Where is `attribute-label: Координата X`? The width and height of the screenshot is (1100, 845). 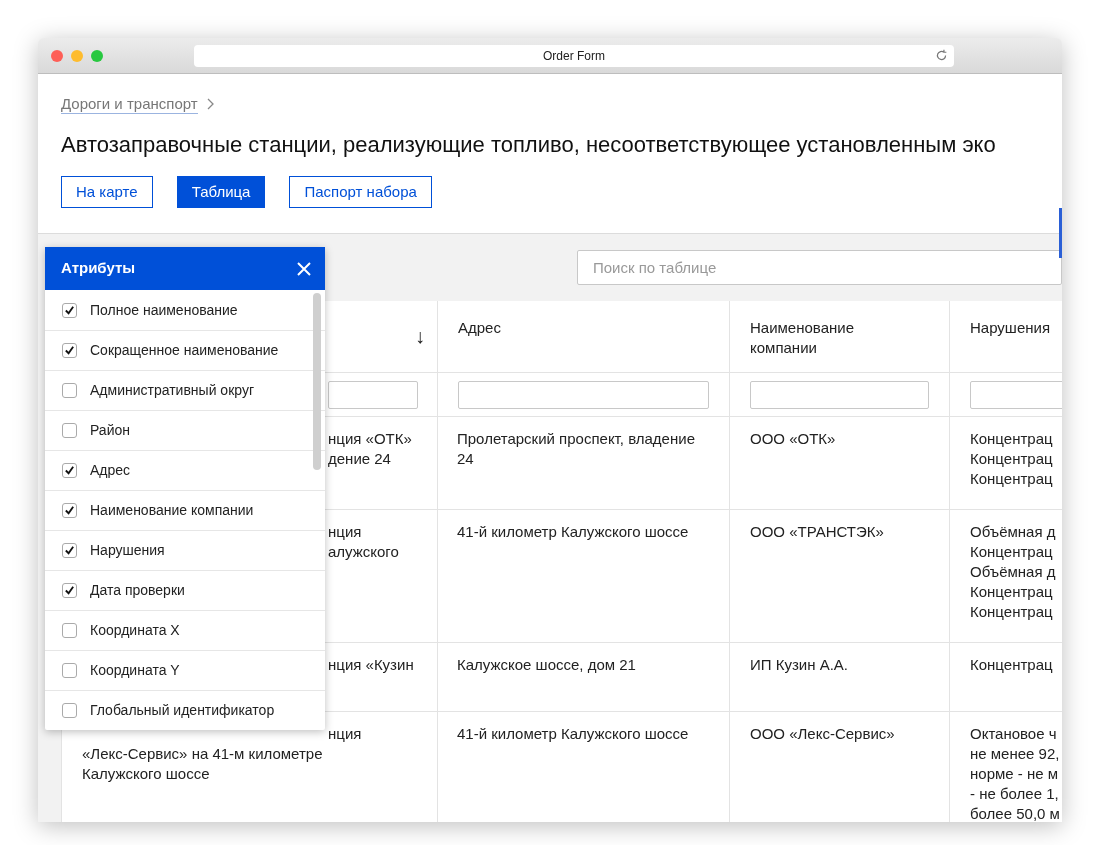
attribute-label: Координата X is located at coordinates (135, 630).